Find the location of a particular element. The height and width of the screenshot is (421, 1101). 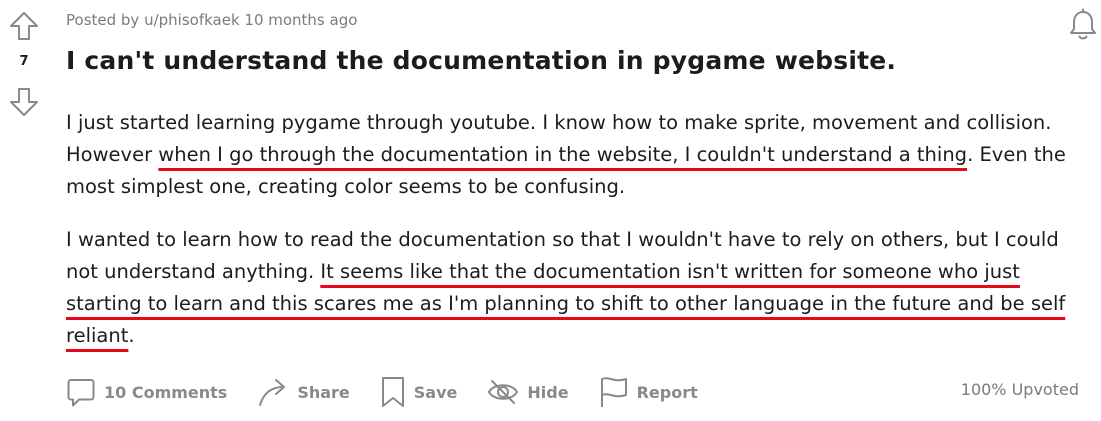

share-arrow-icon is located at coordinates (273, 392).